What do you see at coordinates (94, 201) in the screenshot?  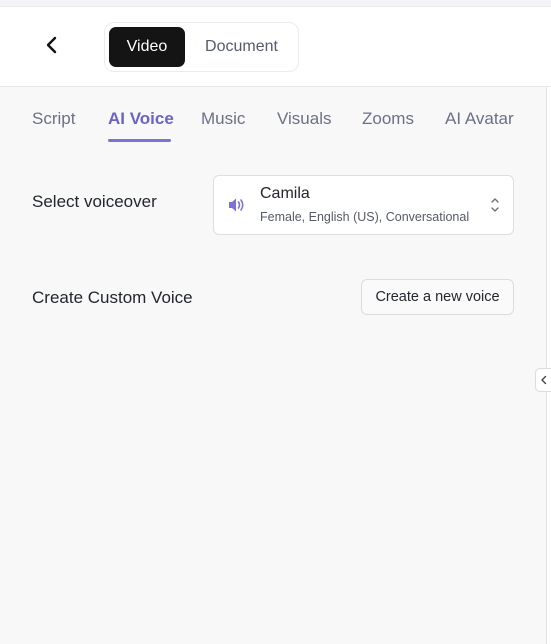 I see `select-voiceover-label: Select voiceover` at bounding box center [94, 201].